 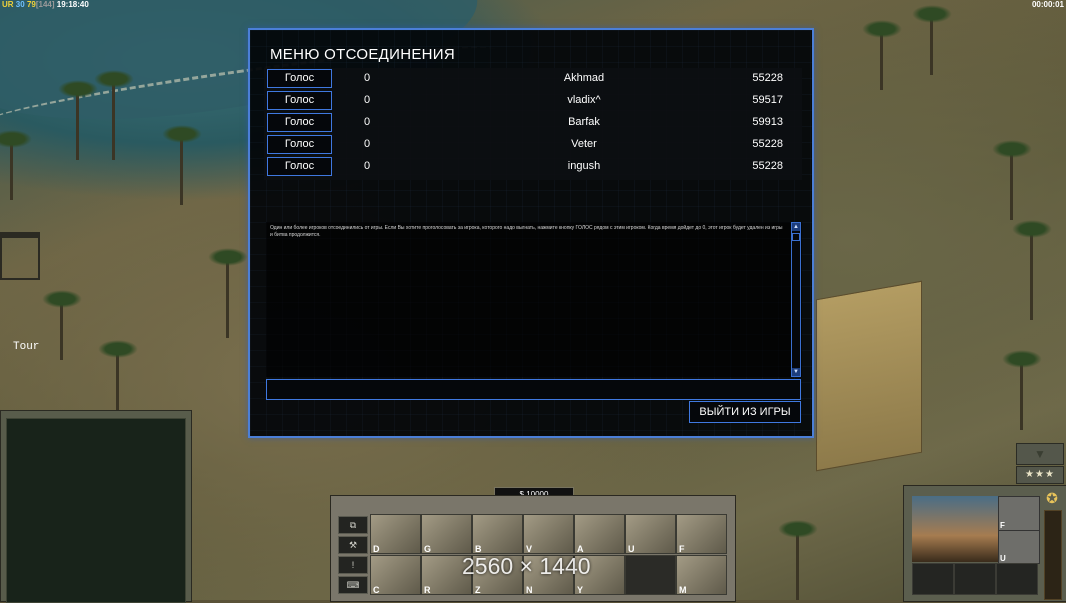 I want to click on rank-stars-button: ★★★, so click(x=1040, y=475).